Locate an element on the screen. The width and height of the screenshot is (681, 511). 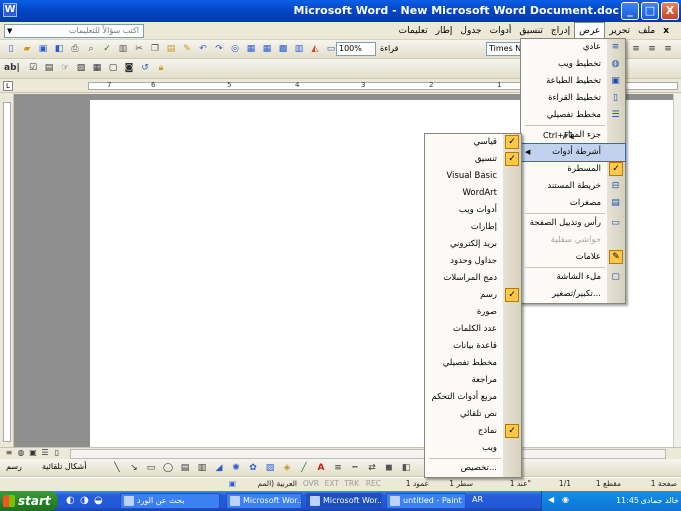
insert-picture-icon: ▨ is located at coordinates (270, 468).